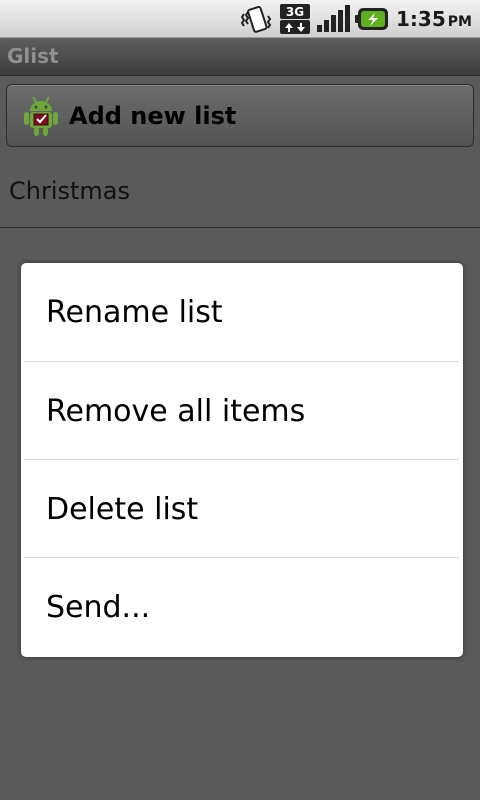  What do you see at coordinates (242, 311) in the screenshot?
I see `menu-item-rename-list: Rename list` at bounding box center [242, 311].